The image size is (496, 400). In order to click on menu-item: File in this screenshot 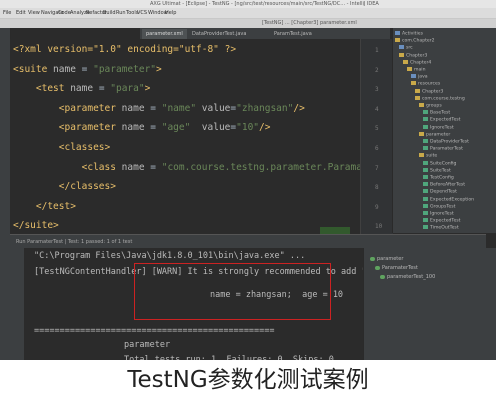, I will do `click(7, 13)`.